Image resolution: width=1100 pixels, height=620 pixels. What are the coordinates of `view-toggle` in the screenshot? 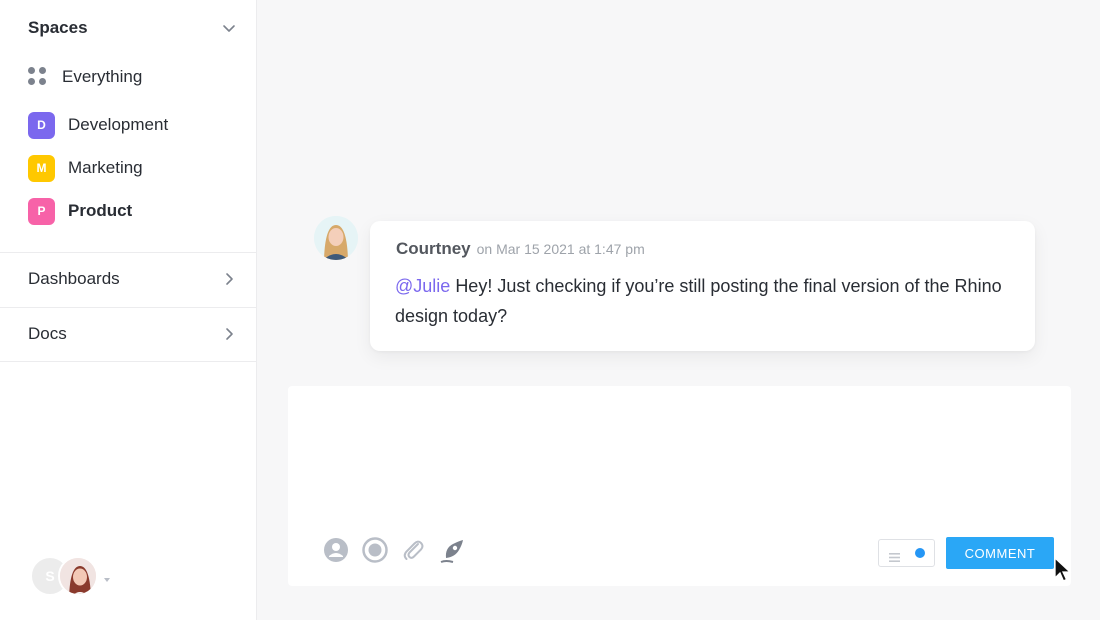 It's located at (906, 553).